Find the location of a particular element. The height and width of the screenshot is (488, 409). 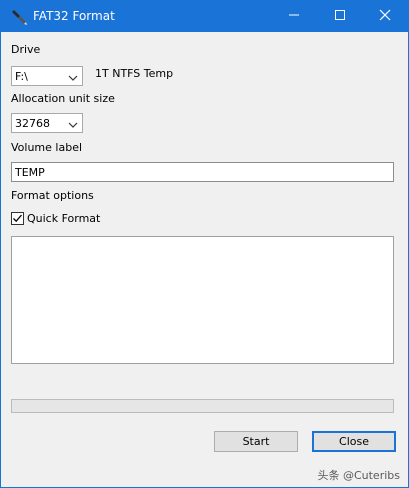

volume-label-caption: Volume label is located at coordinates (47, 147).